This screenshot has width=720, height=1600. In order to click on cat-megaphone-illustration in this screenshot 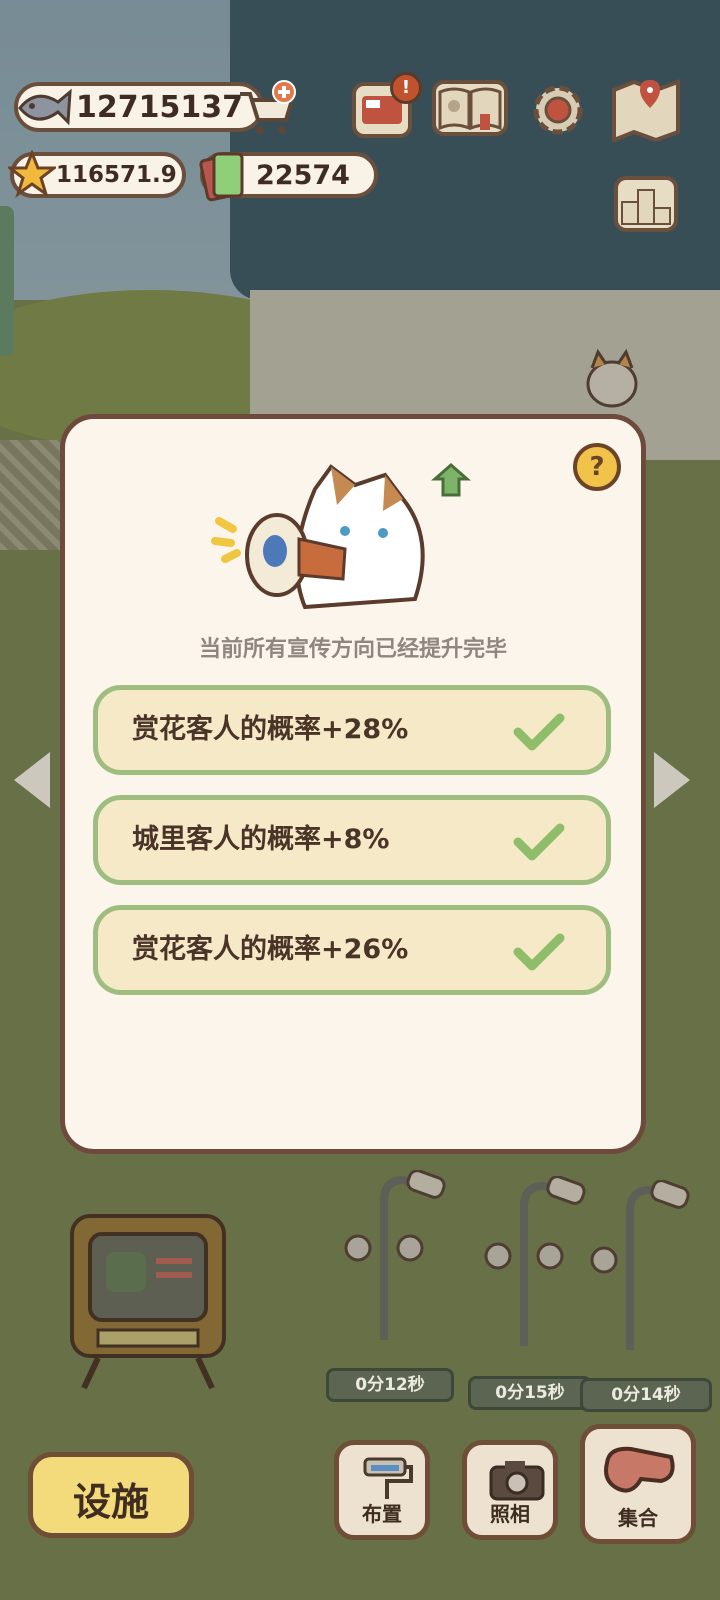, I will do `click(341, 536)`.